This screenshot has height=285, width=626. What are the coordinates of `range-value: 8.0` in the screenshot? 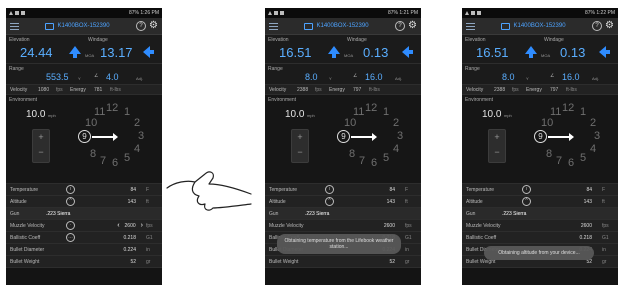 It's located at (508, 77).